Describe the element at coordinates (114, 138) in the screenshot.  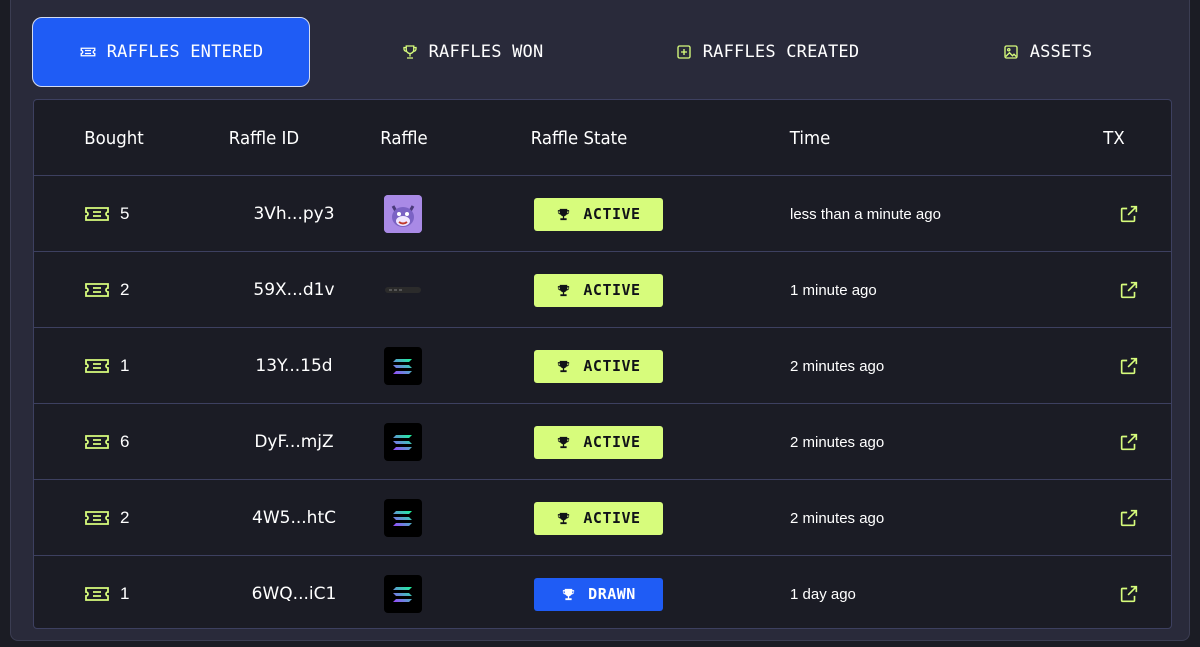
I see `header-bought: Bought` at that location.